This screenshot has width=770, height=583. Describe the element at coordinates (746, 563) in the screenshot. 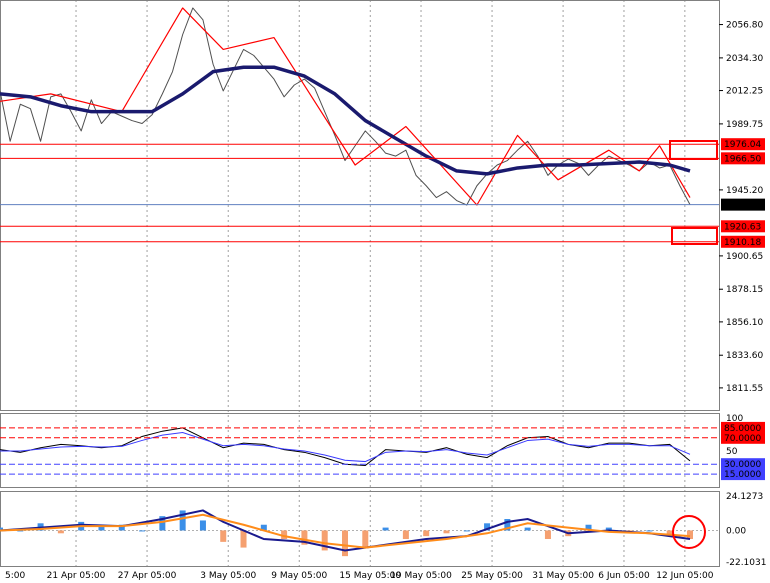

I see `macd-tick-label: -22.1031` at that location.